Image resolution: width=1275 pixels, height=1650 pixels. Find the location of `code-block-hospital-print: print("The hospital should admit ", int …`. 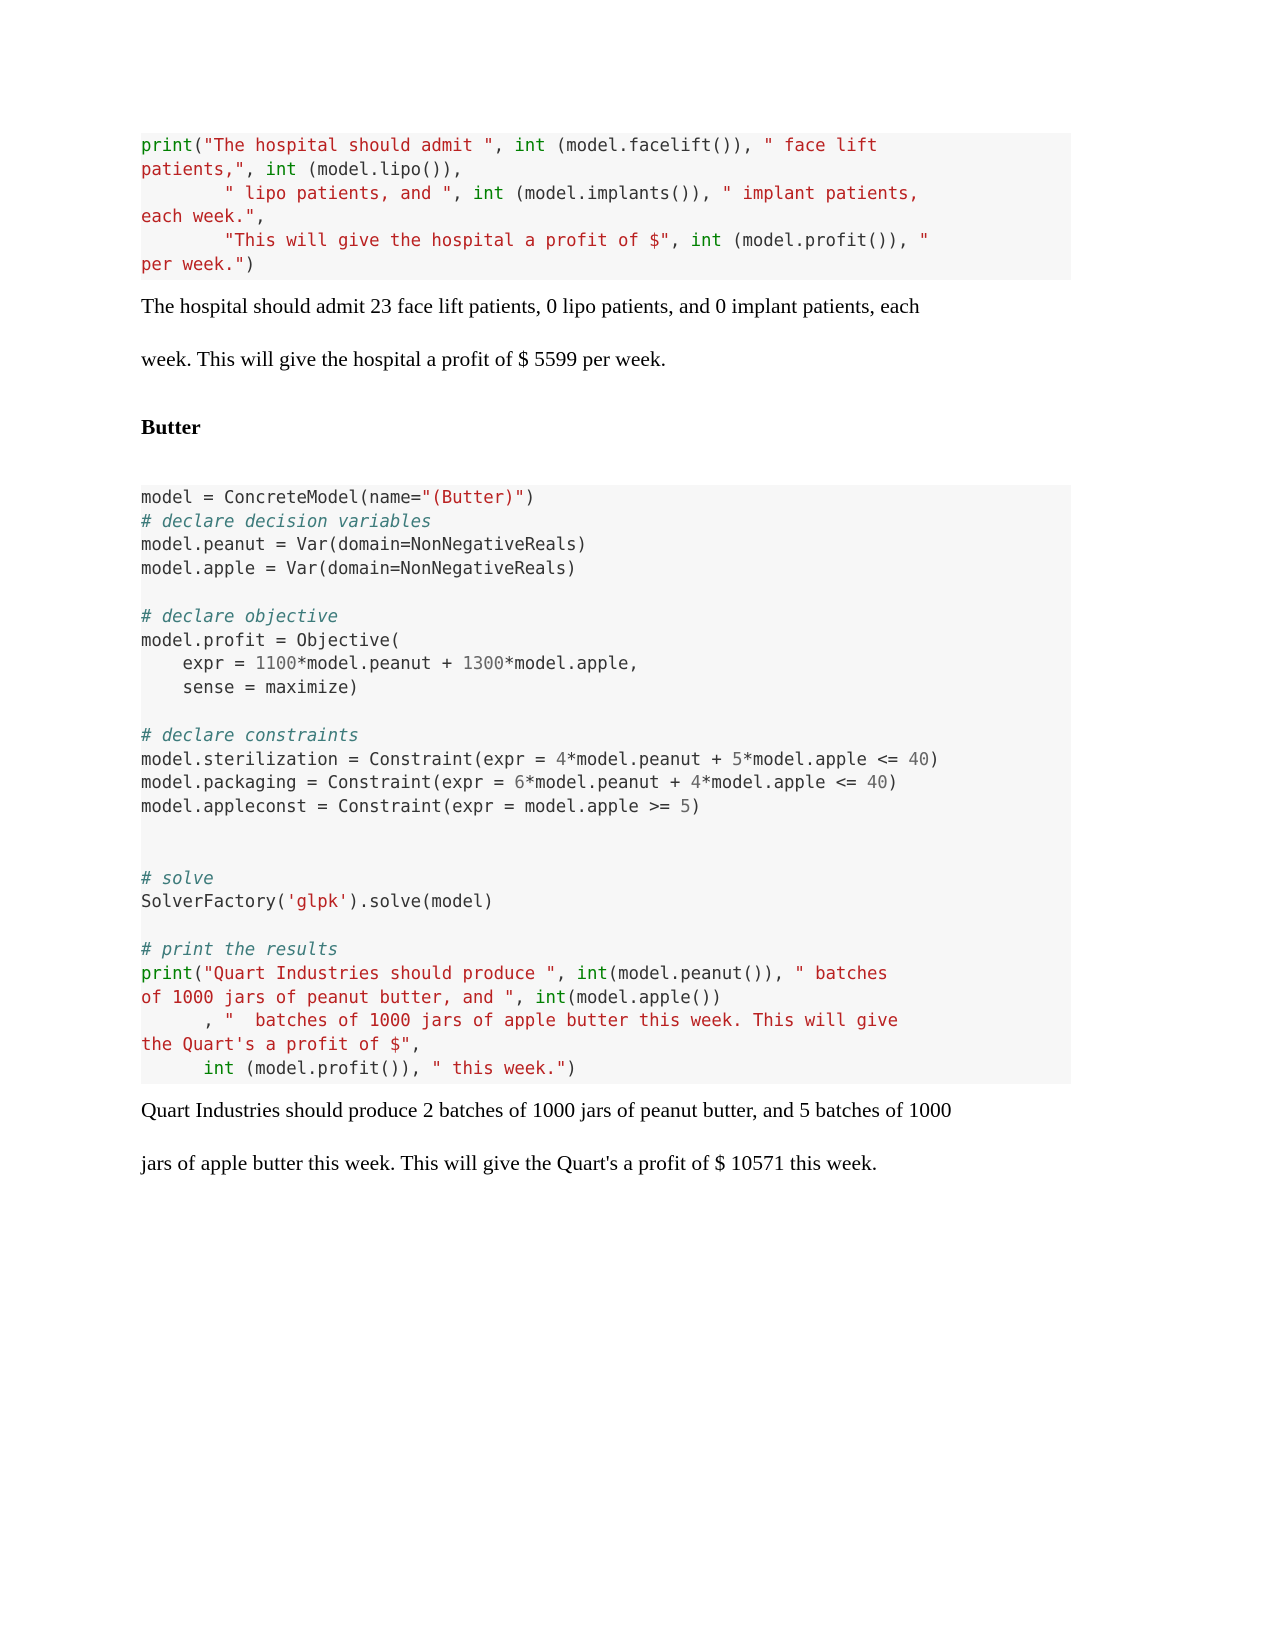

code-block-hospital-print: print("The hospital should admit ", int … is located at coordinates (606, 206).